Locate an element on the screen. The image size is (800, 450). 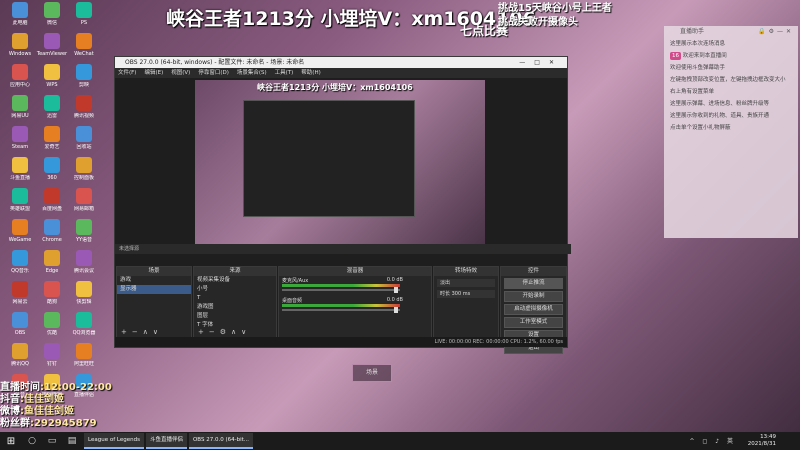
control-button: 启动虚拟摄像机 is located at coordinates (533, 309).